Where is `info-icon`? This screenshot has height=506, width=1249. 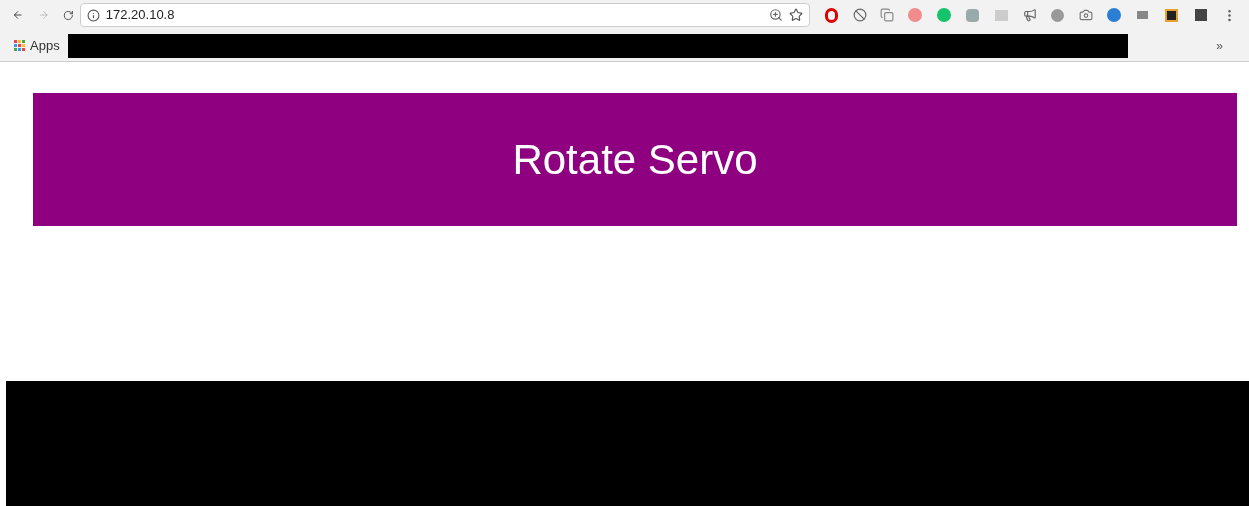
info-icon is located at coordinates (93, 15).